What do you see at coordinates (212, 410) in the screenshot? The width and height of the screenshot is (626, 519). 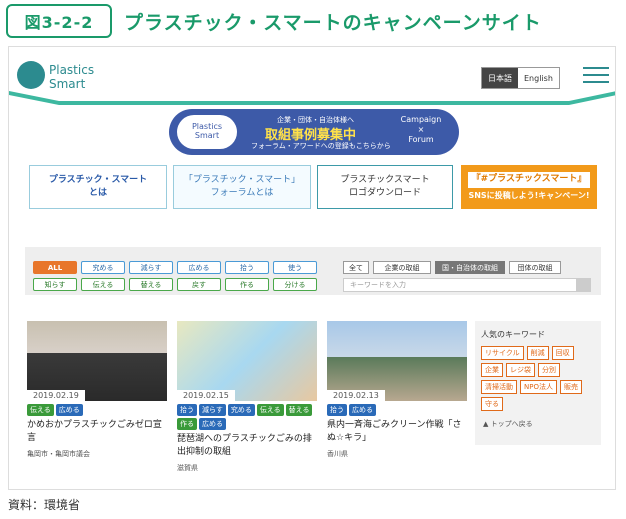 I see `tag: 減らす` at bounding box center [212, 410].